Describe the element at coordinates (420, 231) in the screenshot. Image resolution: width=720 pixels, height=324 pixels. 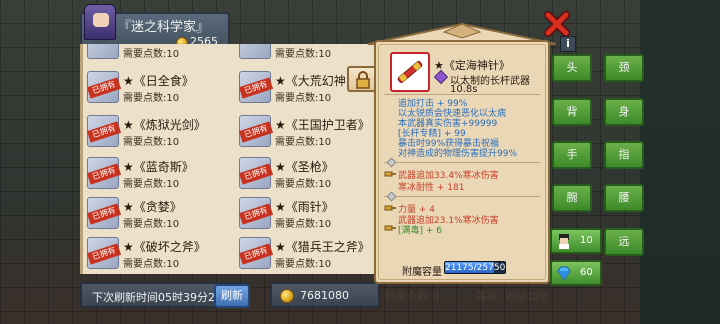
I see `stat-line: [满毒] + 6` at that location.